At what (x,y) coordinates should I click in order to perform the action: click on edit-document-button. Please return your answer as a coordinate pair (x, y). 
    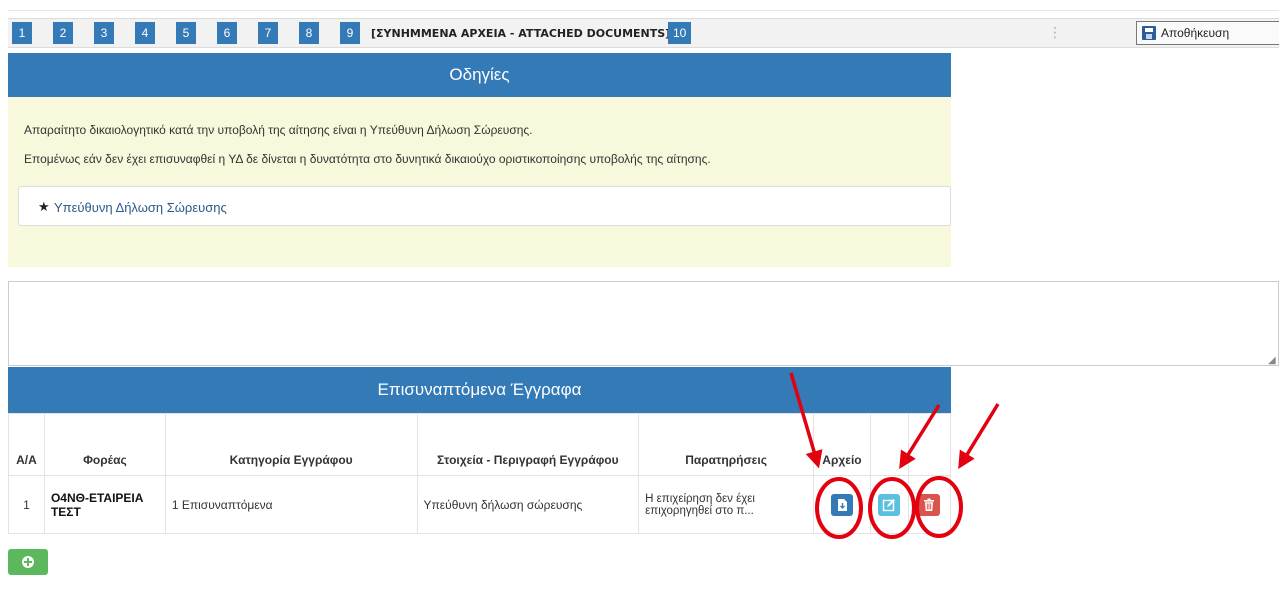
    Looking at the image, I should click on (889, 504).